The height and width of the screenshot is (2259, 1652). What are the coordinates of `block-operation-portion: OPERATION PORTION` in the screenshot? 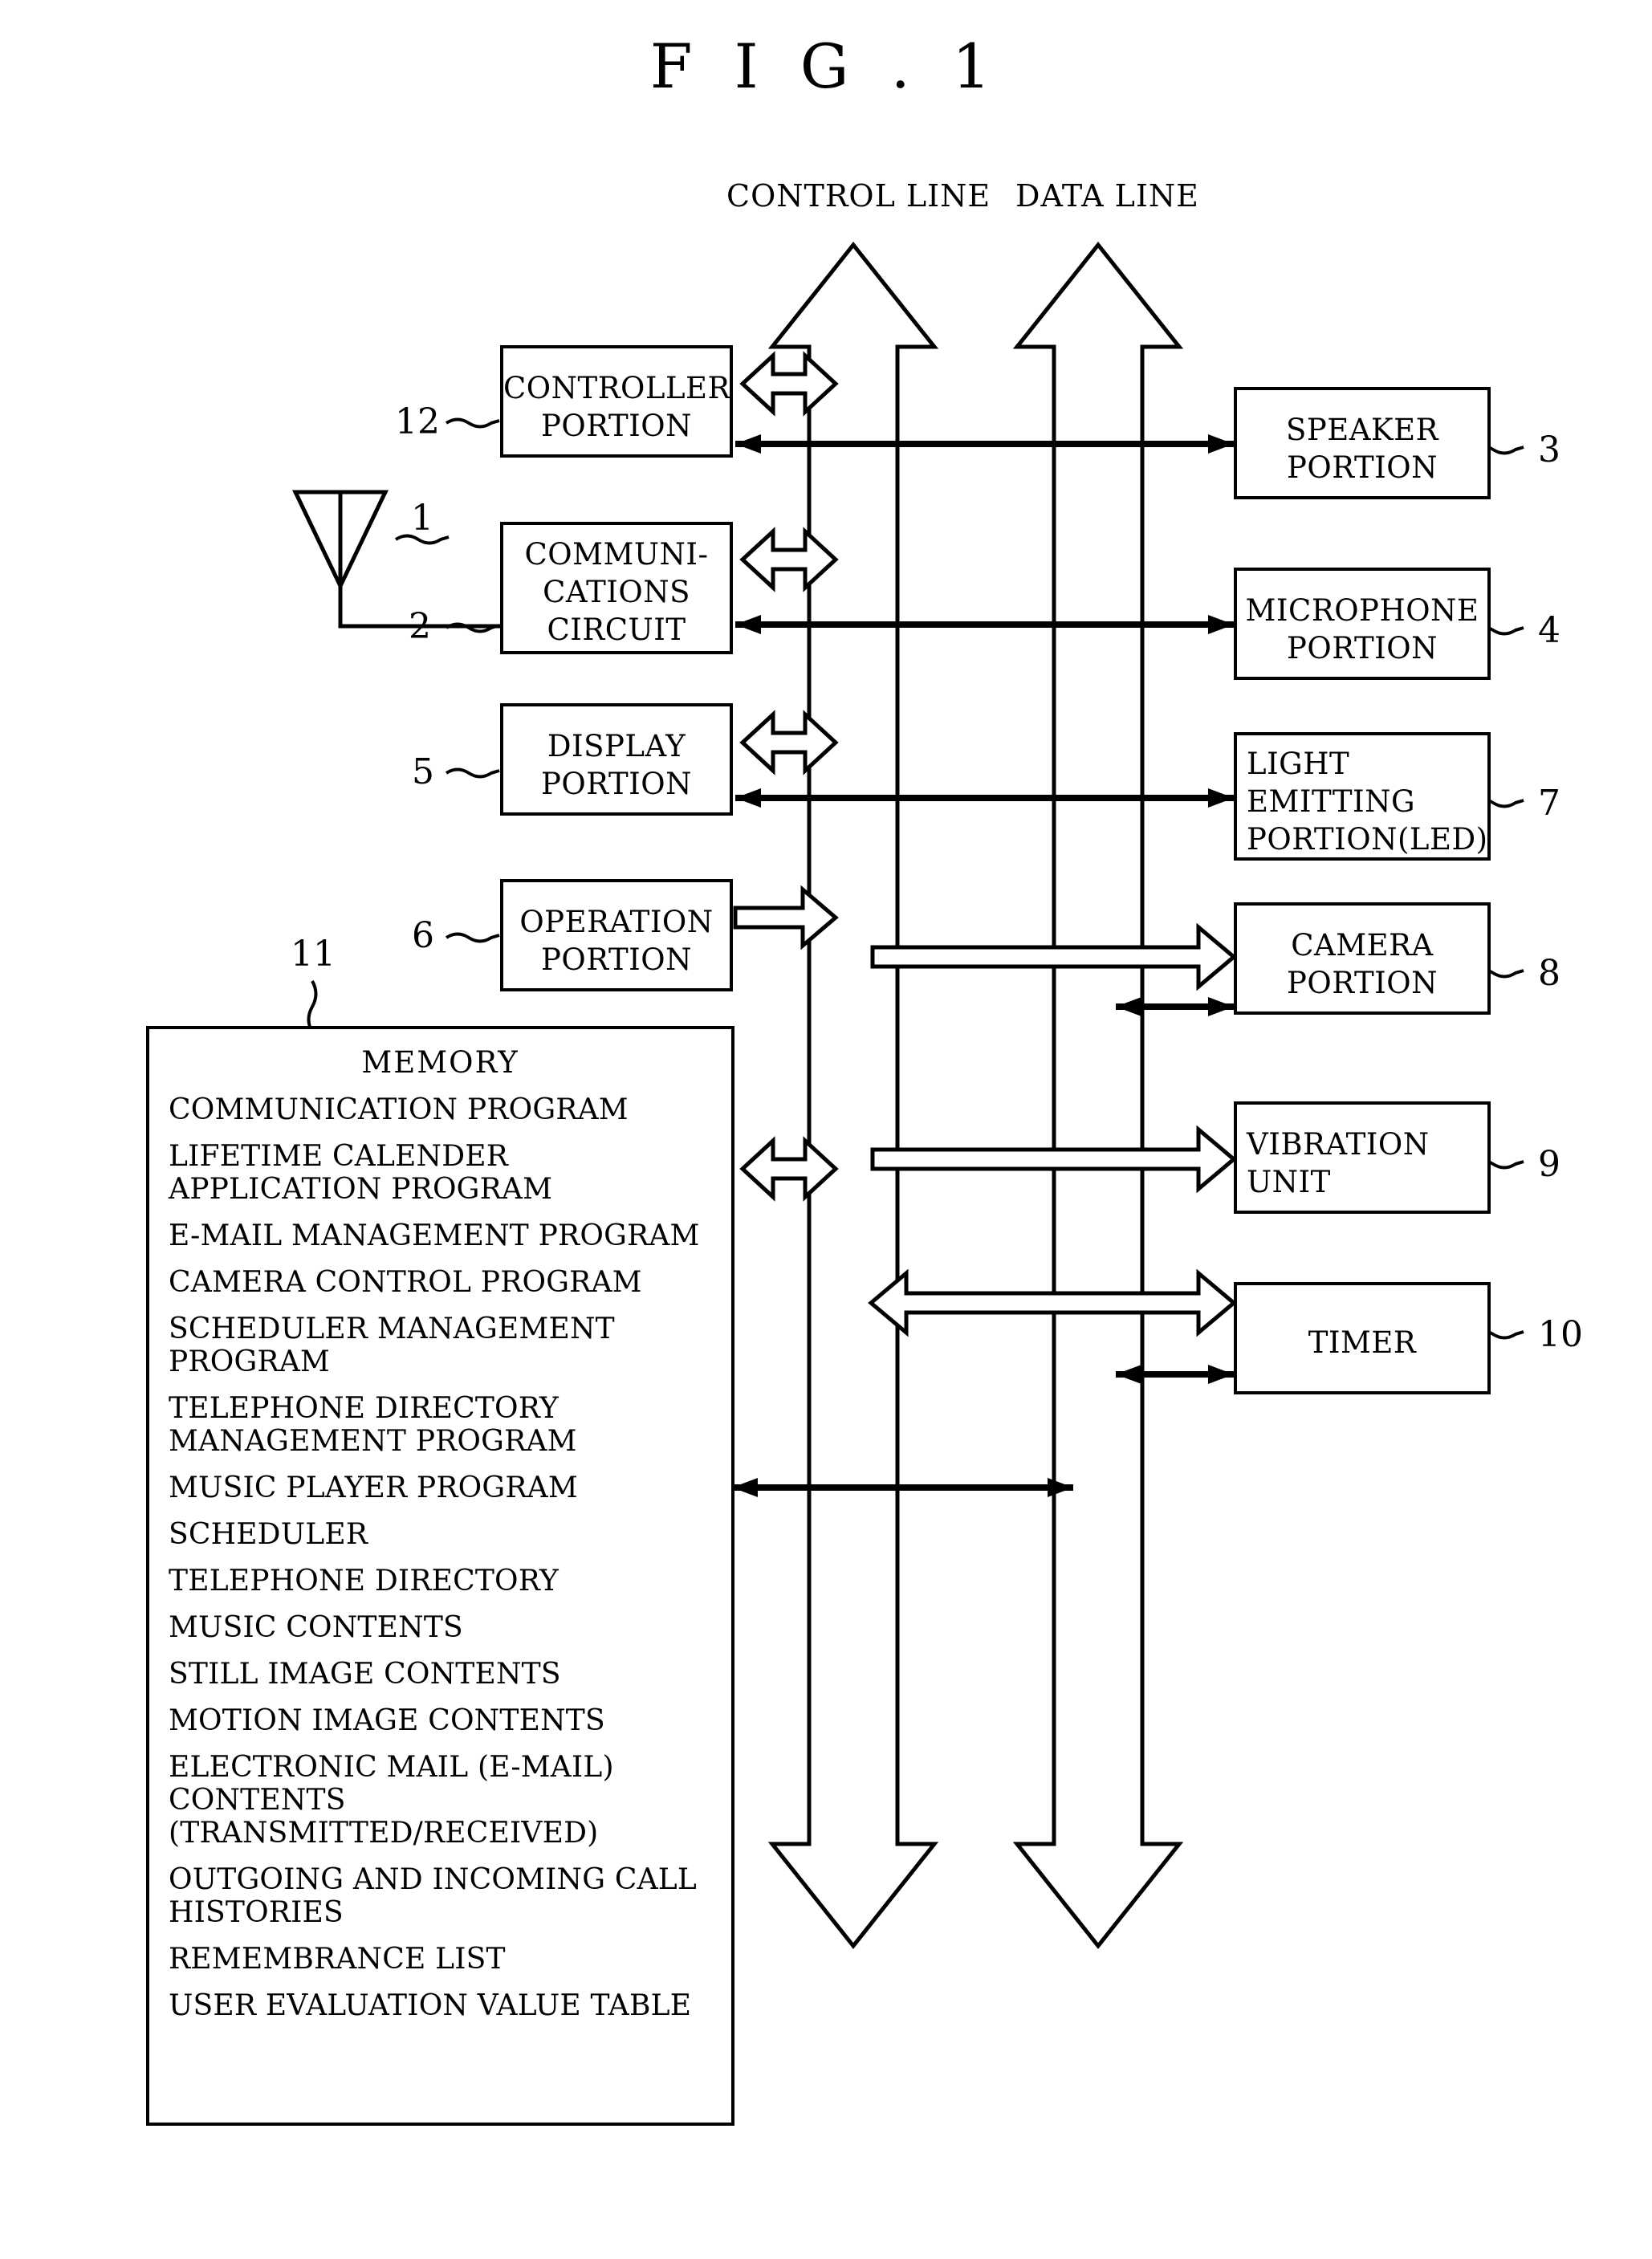 It's located at (616, 935).